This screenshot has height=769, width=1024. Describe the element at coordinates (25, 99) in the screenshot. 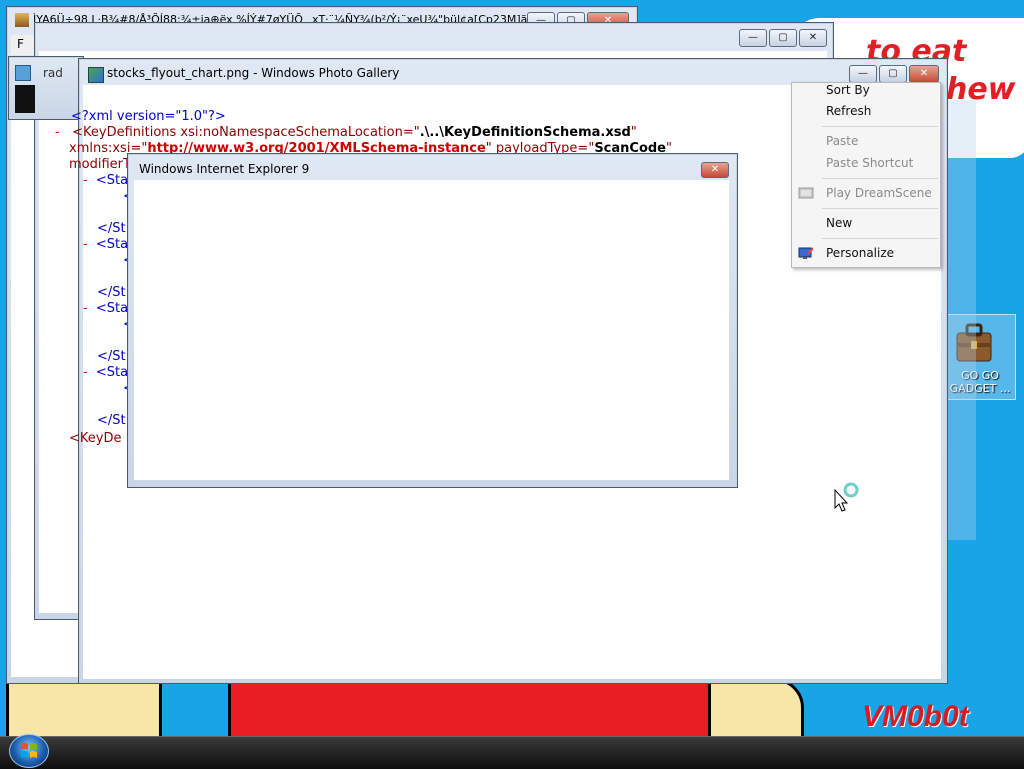

I see `dark-thumbnail` at that location.